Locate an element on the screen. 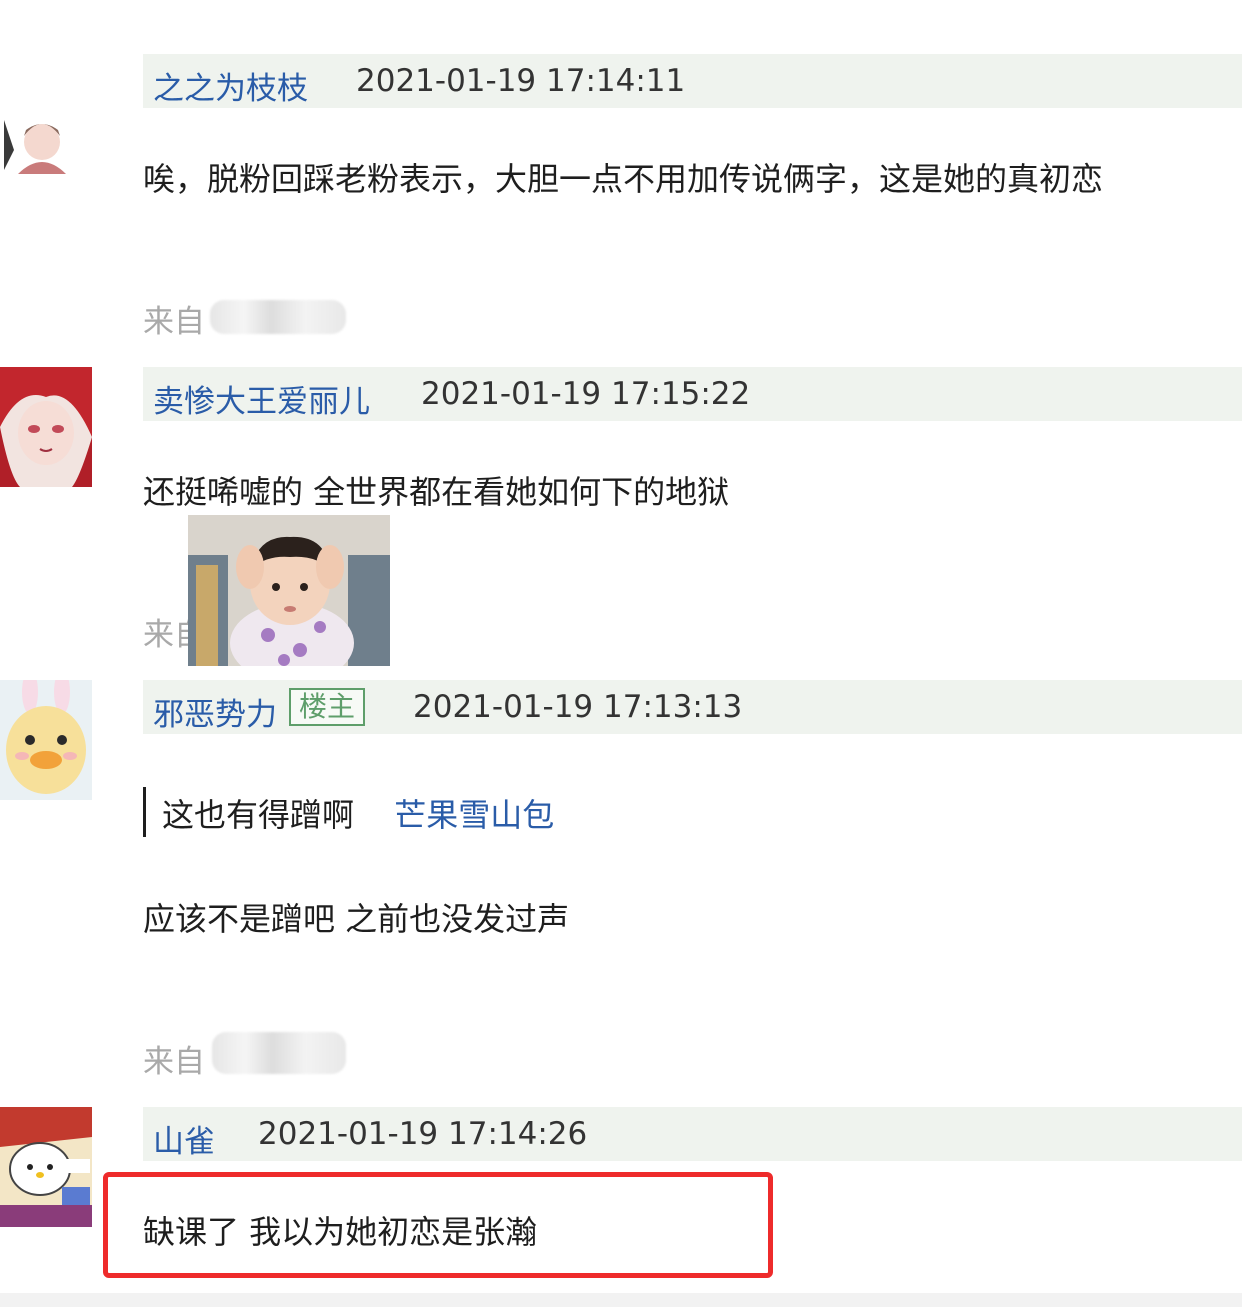 This screenshot has width=1242, height=1307. username-link: 山雀 is located at coordinates (184, 1138).